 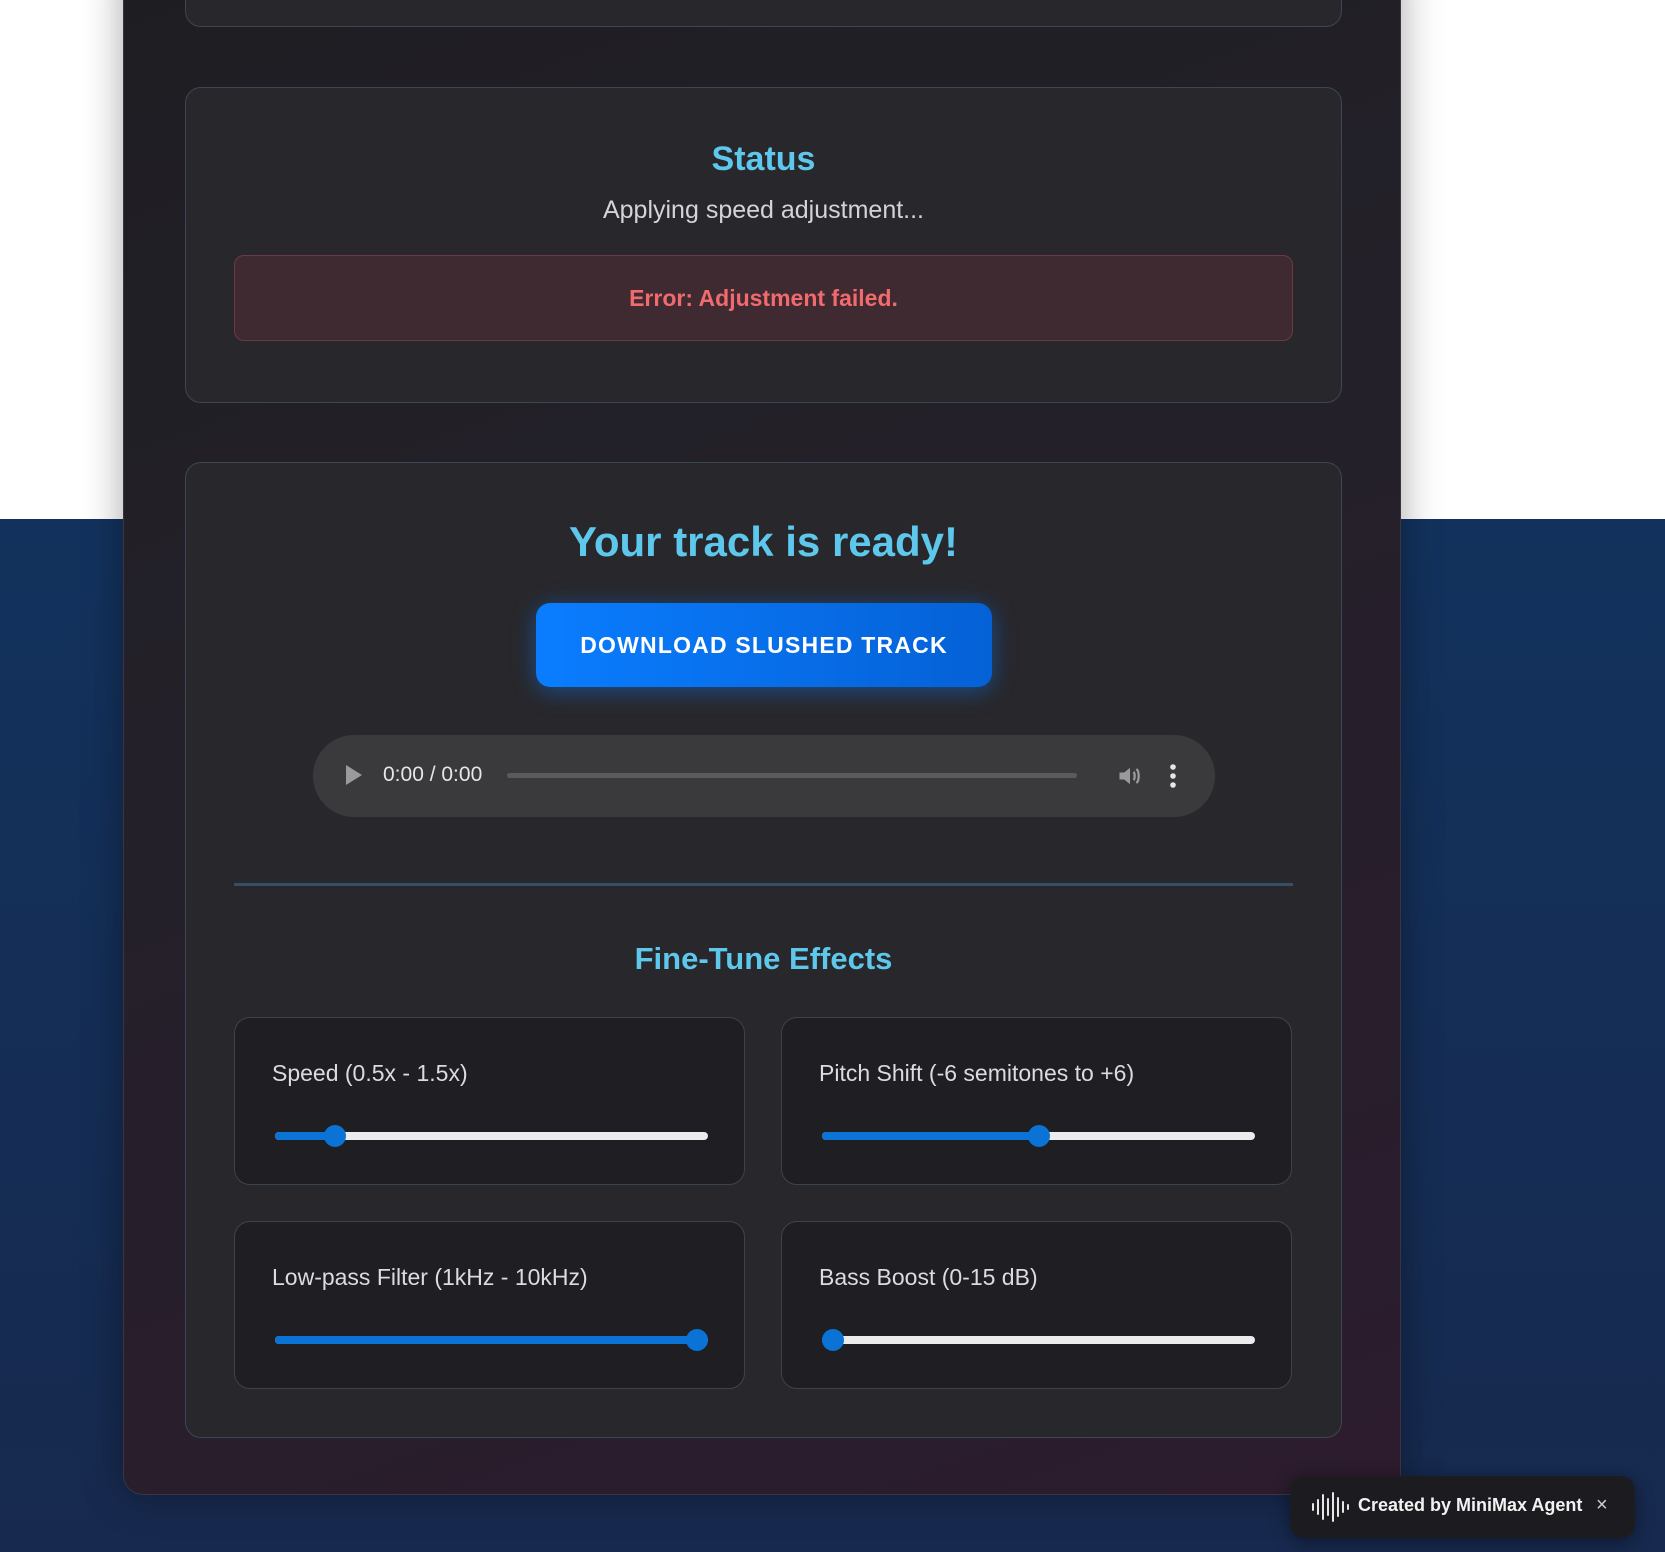 What do you see at coordinates (433, 774) in the screenshot?
I see `time-display: 0:00 / 0:00` at bounding box center [433, 774].